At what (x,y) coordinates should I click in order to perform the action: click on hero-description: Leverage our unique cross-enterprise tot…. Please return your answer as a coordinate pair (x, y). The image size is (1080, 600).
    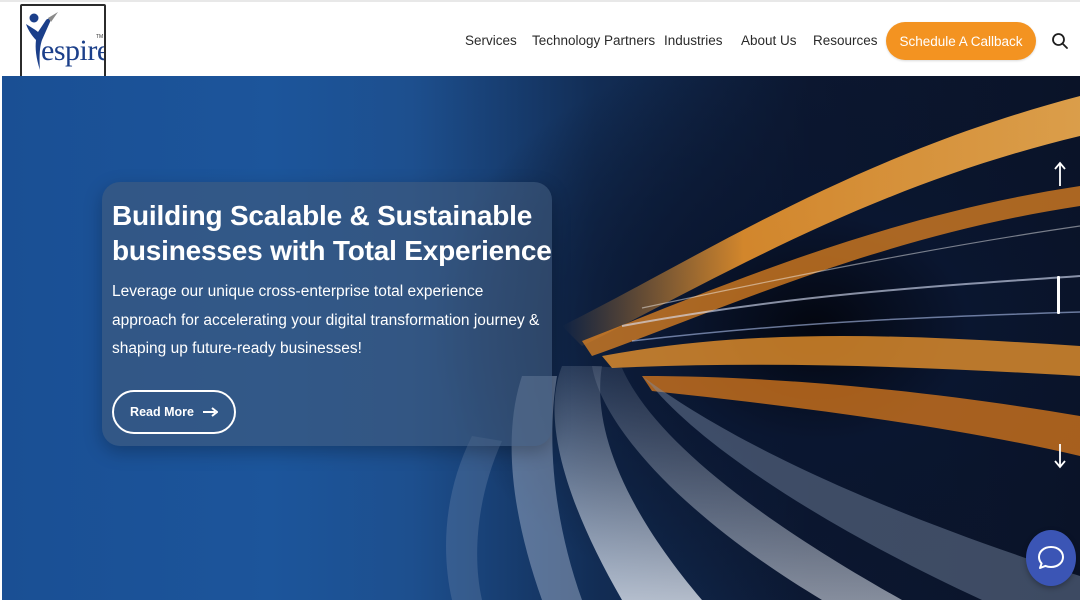
    Looking at the image, I should click on (326, 320).